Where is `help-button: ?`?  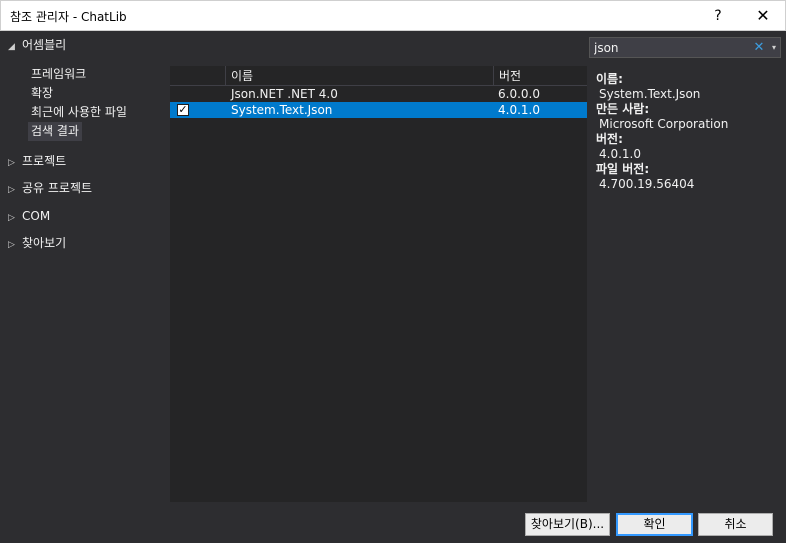
help-button: ? is located at coordinates (718, 16).